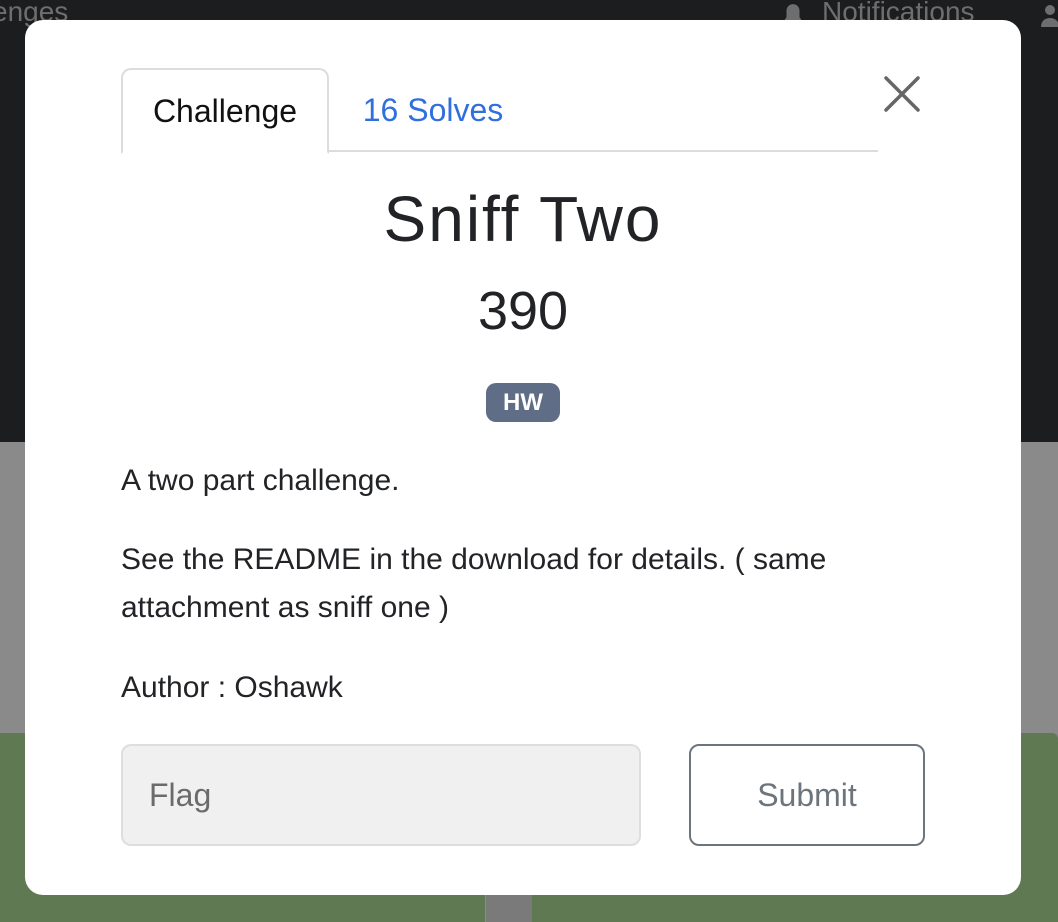 The height and width of the screenshot is (922, 1058). What do you see at coordinates (381, 795) in the screenshot?
I see `flag-input` at bounding box center [381, 795].